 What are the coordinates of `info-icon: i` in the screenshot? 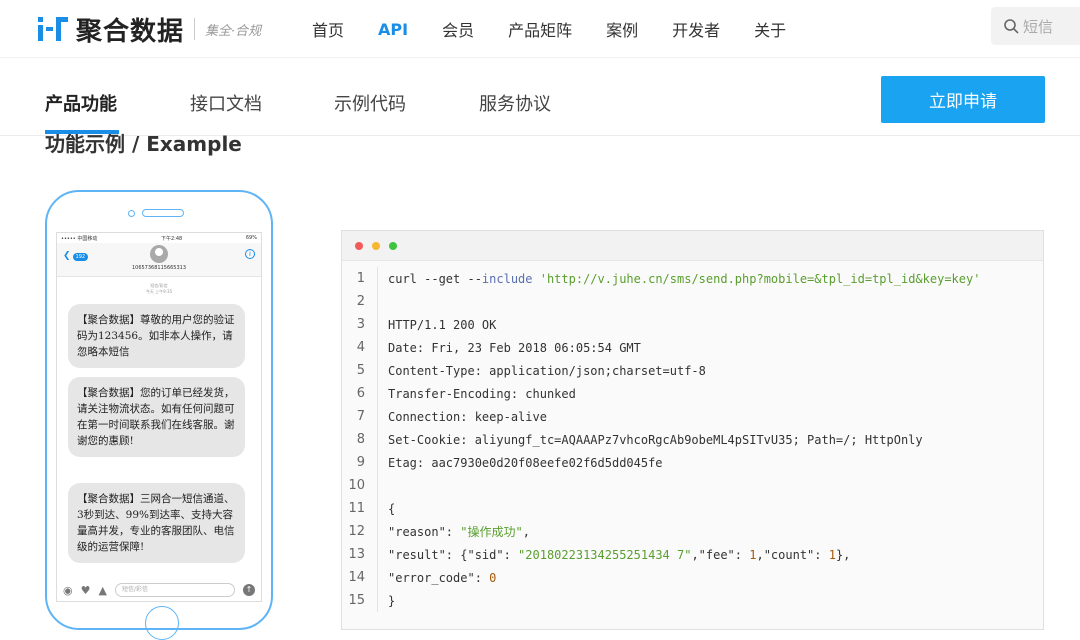 It's located at (250, 254).